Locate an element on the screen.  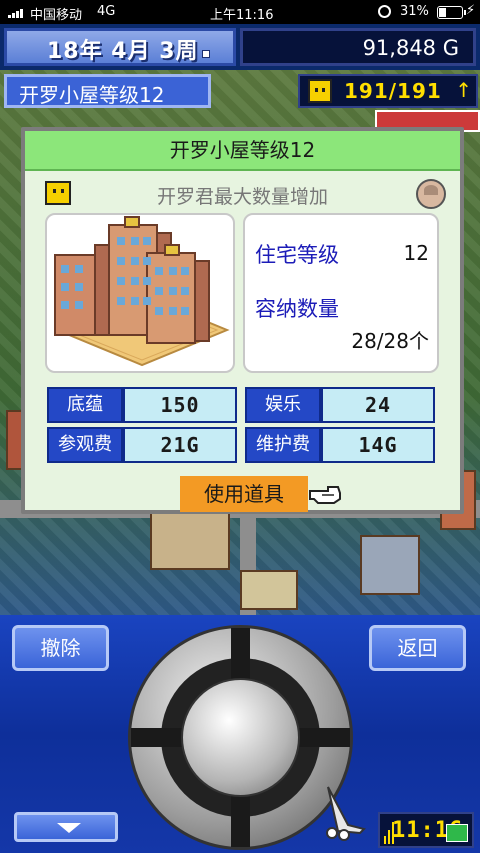
stat-value-entertainment: 24 is located at coordinates (378, 405).